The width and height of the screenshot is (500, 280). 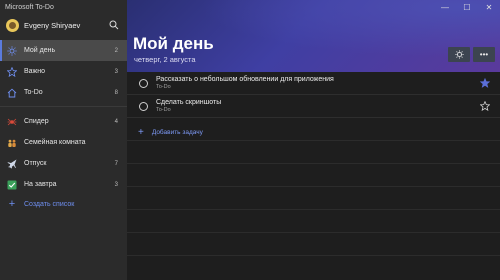 I want to click on window-controls: — ☐ ✕, so click(x=467, y=7).